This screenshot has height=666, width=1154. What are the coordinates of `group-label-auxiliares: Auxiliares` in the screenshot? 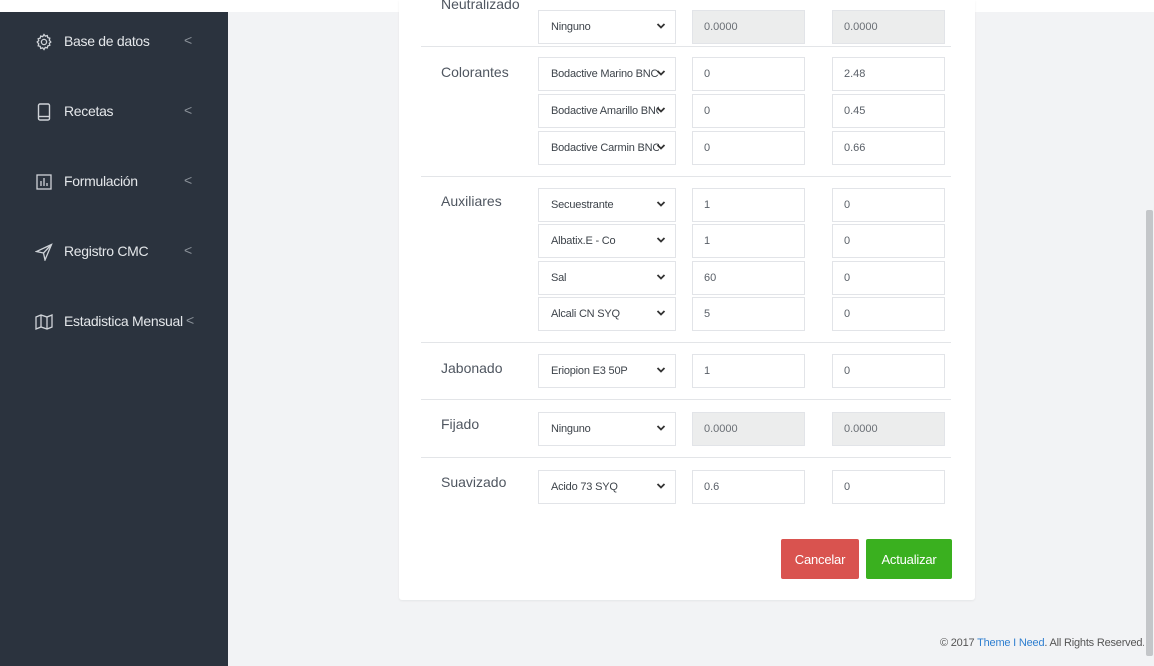 It's located at (471, 201).